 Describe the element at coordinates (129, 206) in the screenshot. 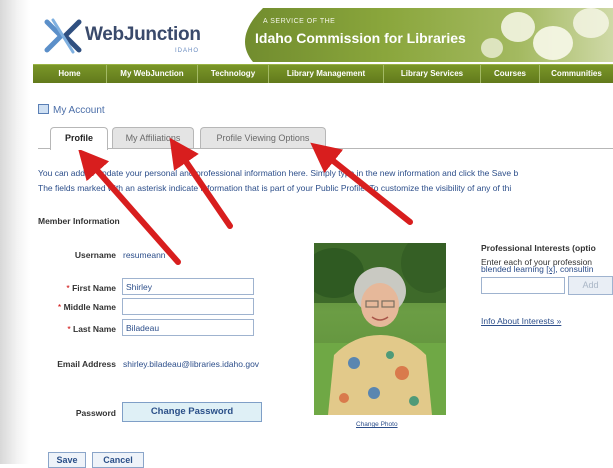

I see `arrow-to-profile-tab` at that location.